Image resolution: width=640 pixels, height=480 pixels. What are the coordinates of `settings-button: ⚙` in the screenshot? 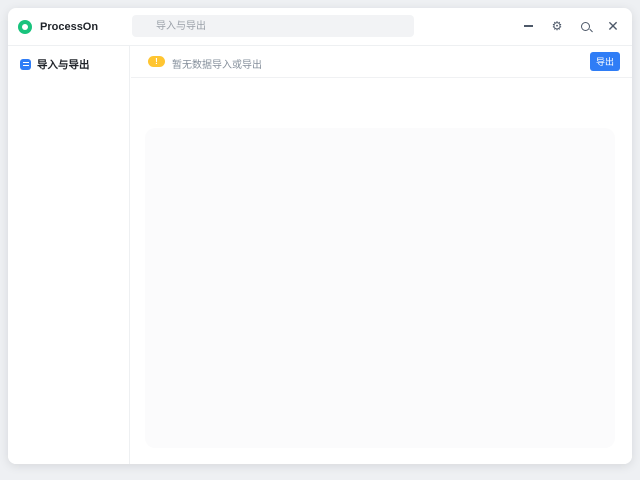 It's located at (557, 26).